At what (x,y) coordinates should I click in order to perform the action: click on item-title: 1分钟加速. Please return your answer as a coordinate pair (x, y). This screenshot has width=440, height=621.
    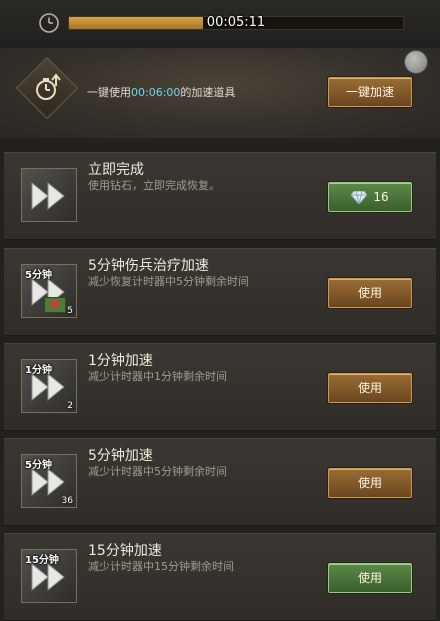
    Looking at the image, I should click on (120, 361).